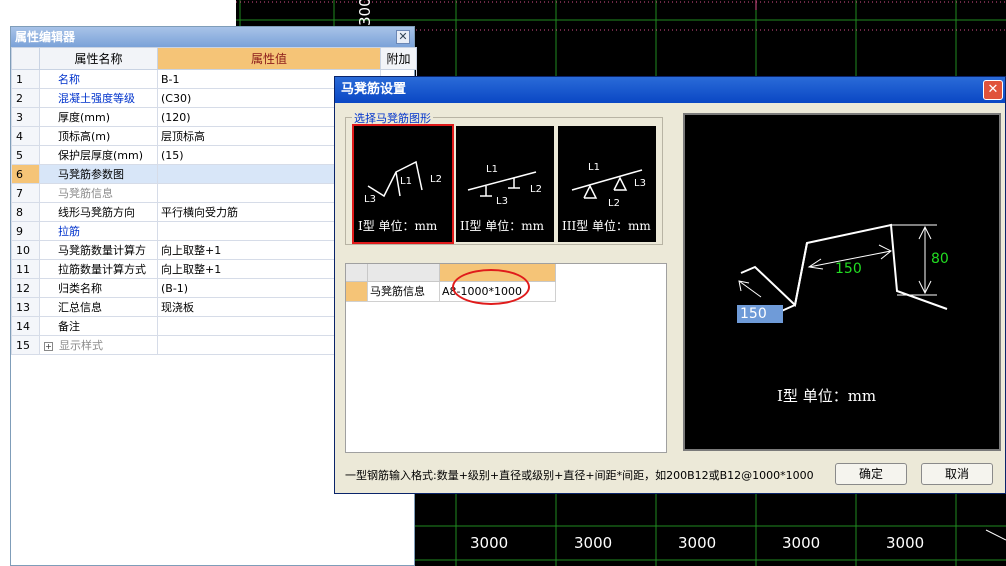  Describe the element at coordinates (957, 474) in the screenshot. I see `cancel-button: 取消` at that location.